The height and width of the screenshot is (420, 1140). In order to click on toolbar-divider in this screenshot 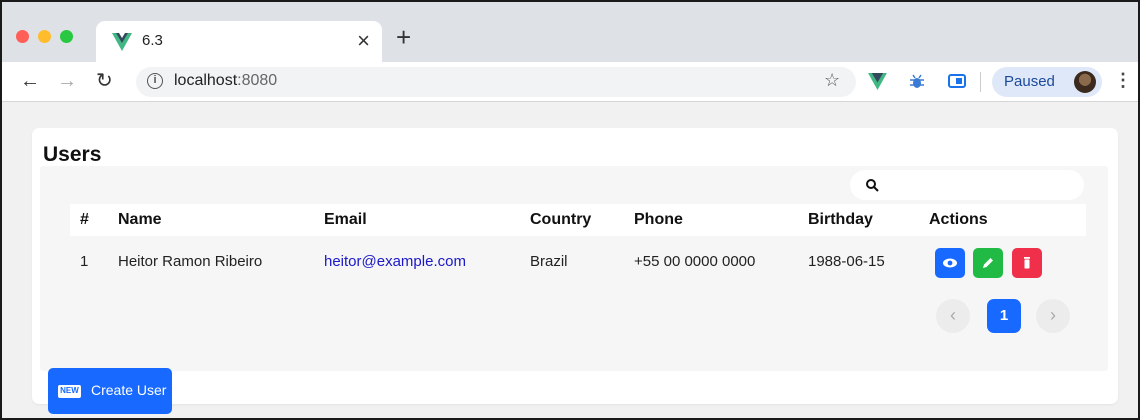, I will do `click(980, 82)`.